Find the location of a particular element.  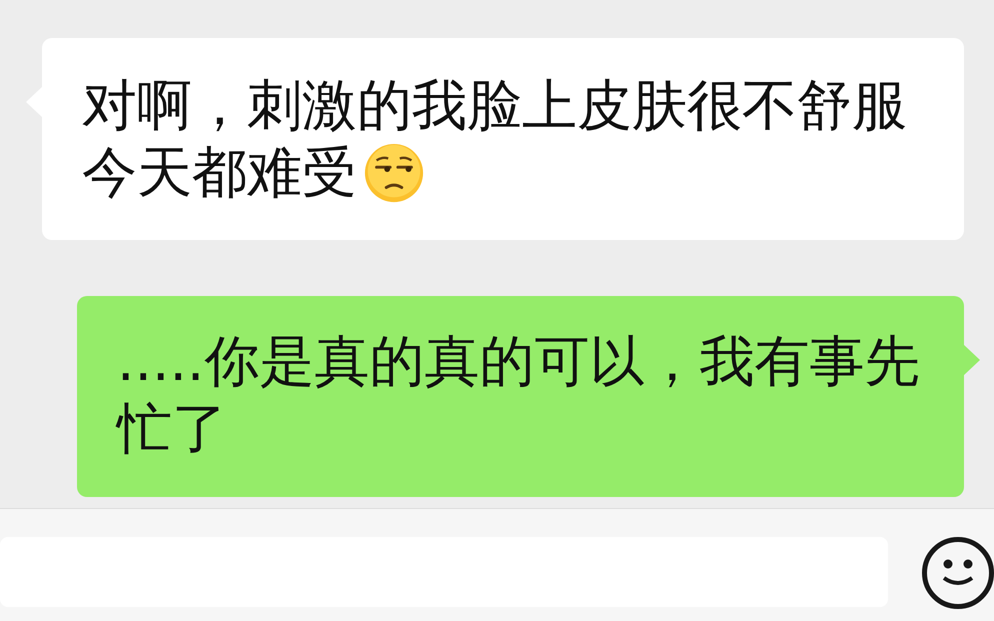

message-text: 对啊，刺激的我脸上皮肤很不舒服 is located at coordinates (494, 105).